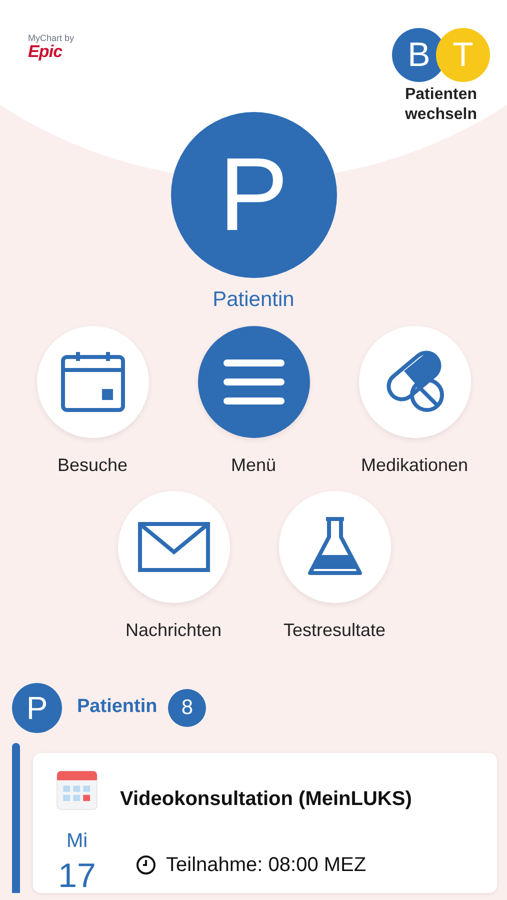 The width and height of the screenshot is (507, 900). Describe the element at coordinates (253, 382) in the screenshot. I see `menu-icon` at that location.